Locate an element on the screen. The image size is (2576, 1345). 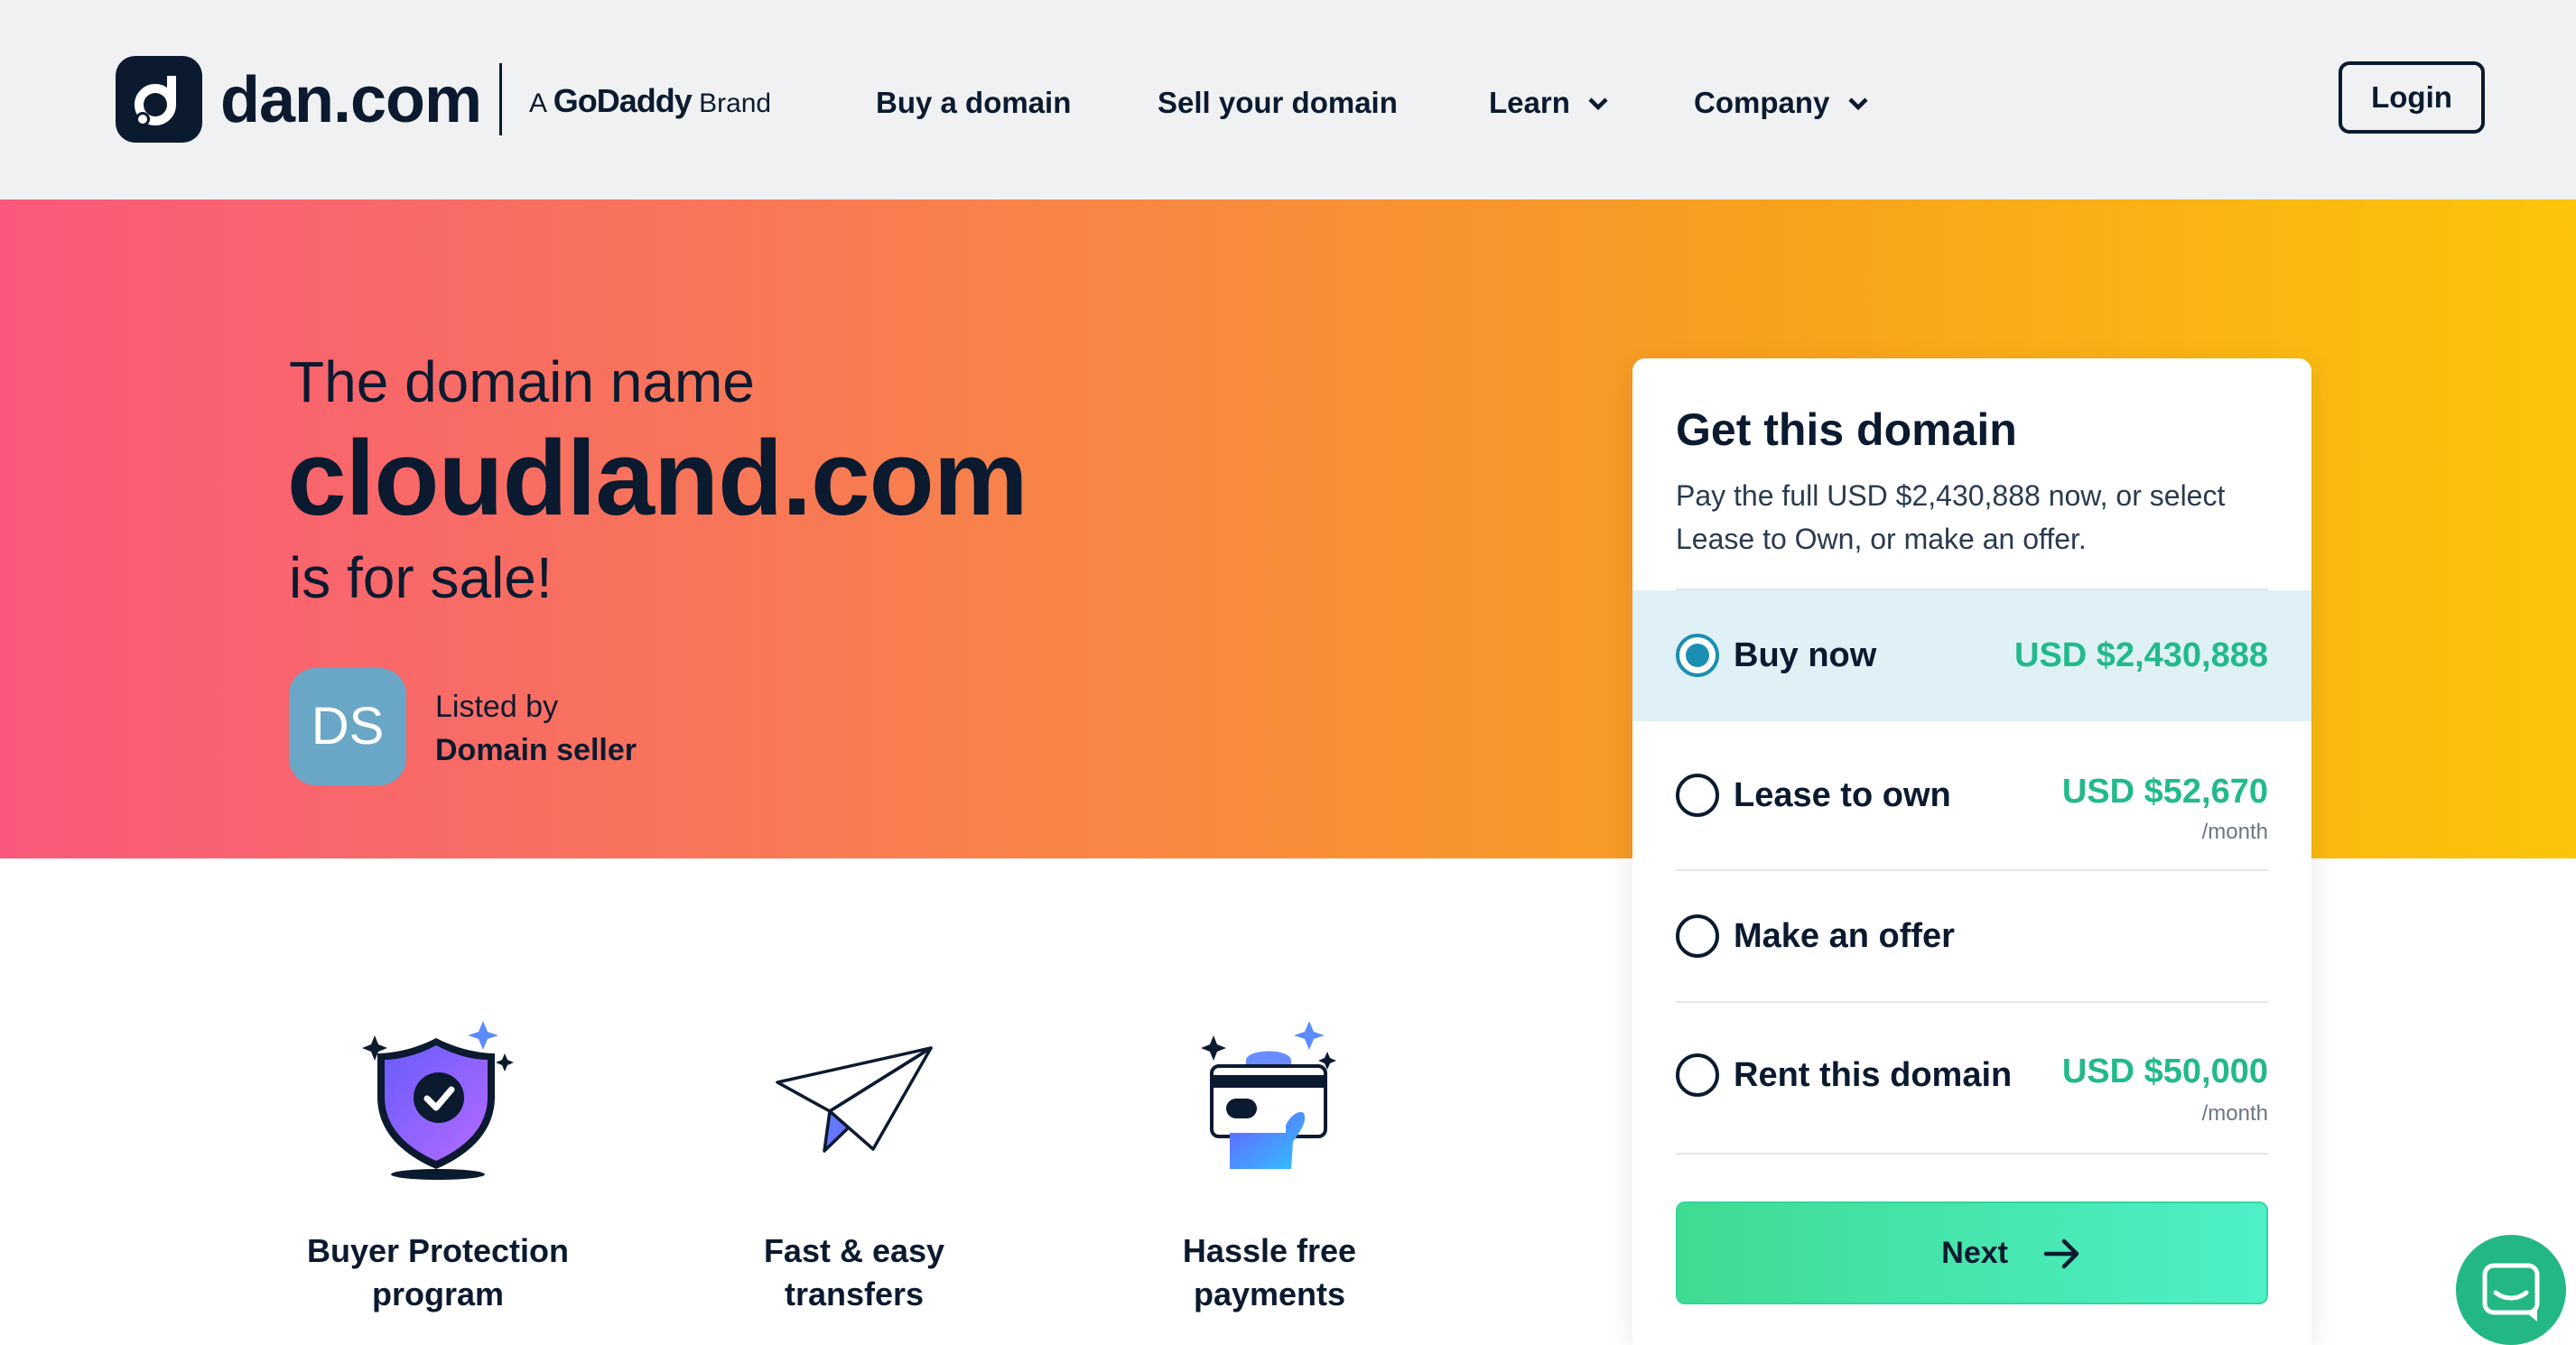
hero-kicker: The domain name is located at coordinates (522, 381).